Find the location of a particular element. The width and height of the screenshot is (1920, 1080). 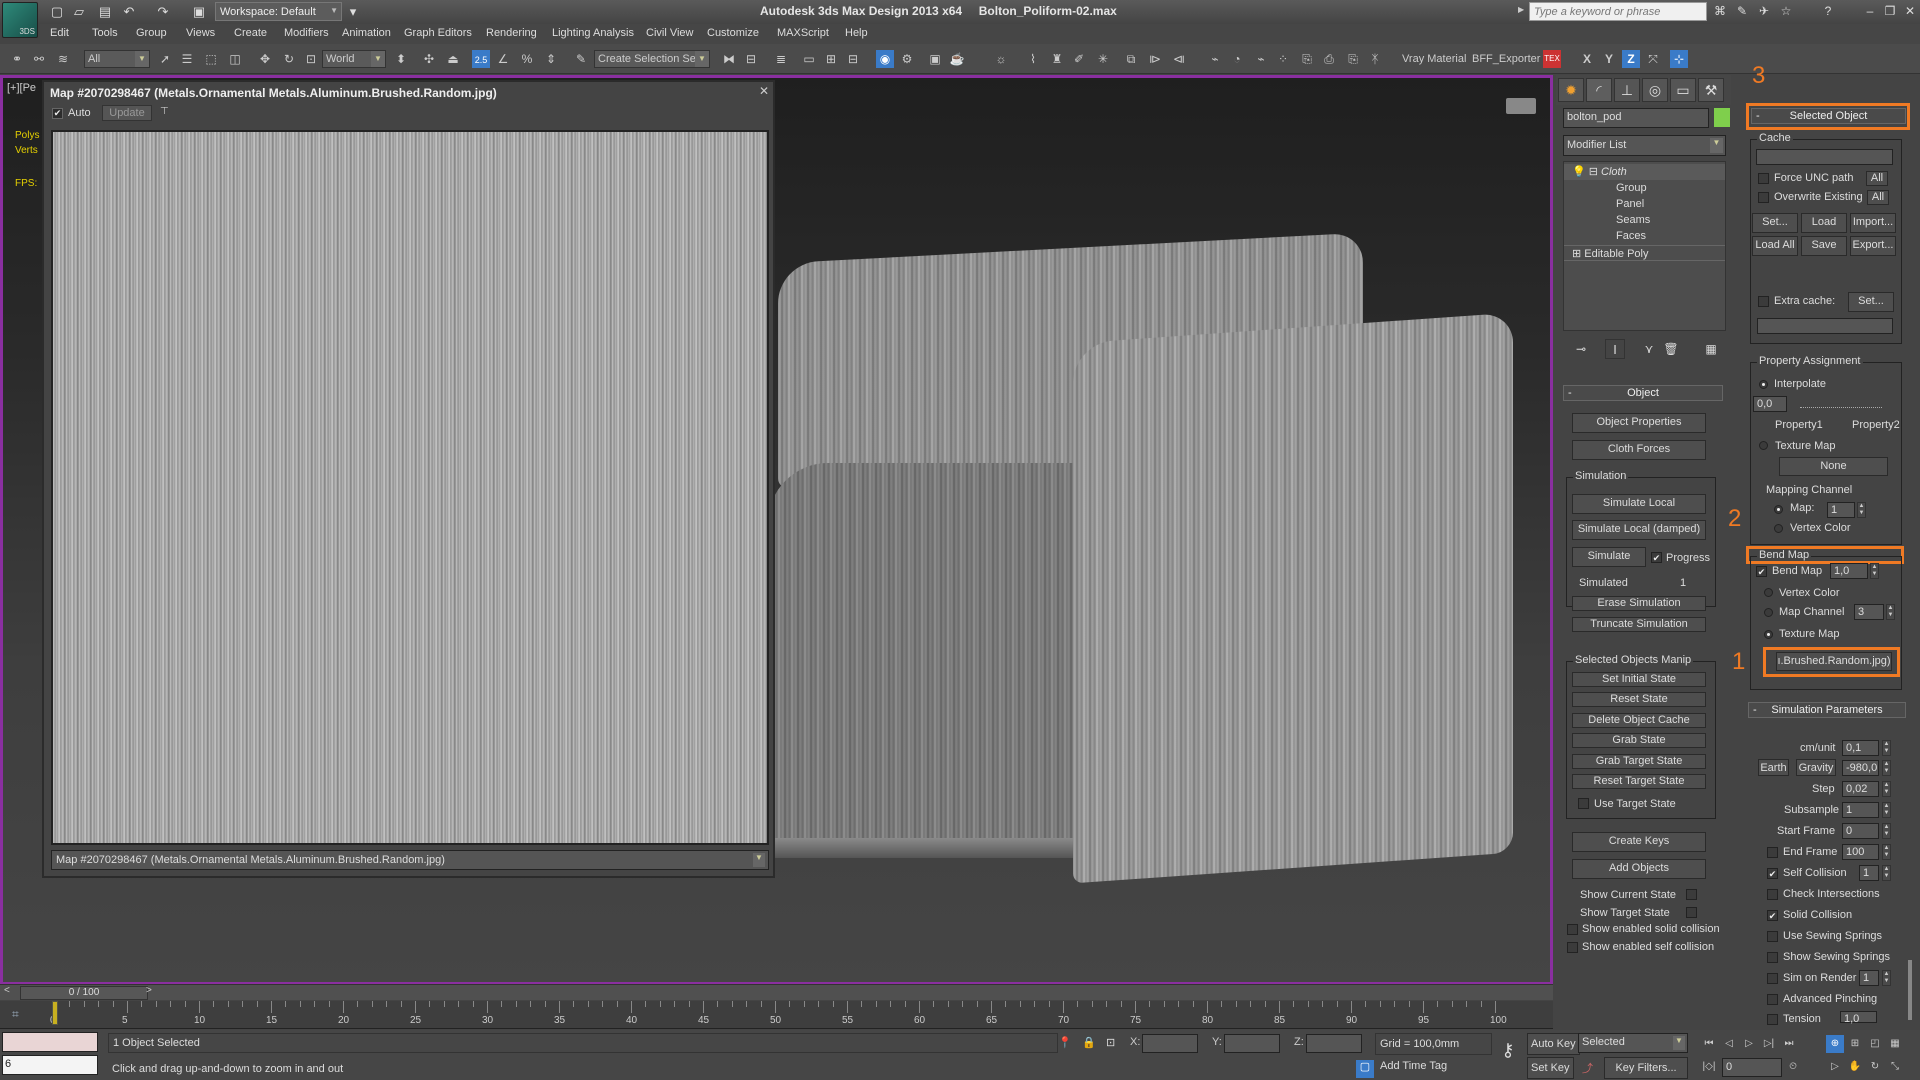

menu-rendering: Rendering is located at coordinates (511, 33).